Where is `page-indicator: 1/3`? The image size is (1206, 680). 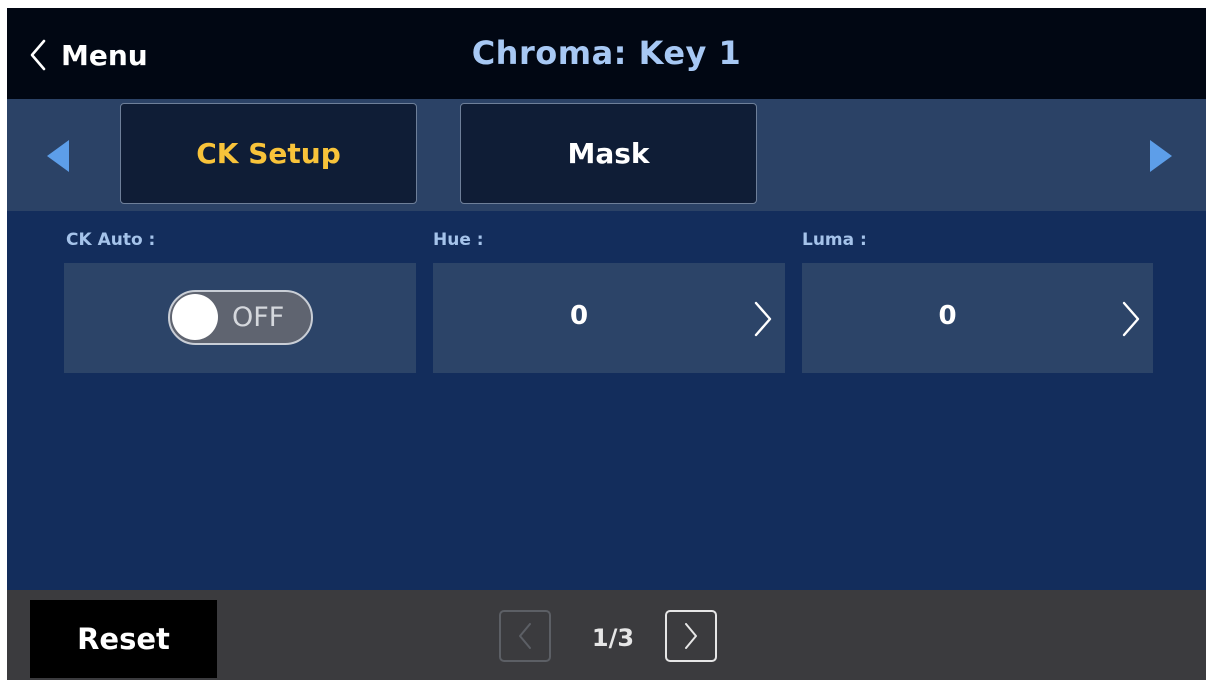 page-indicator: 1/3 is located at coordinates (613, 638).